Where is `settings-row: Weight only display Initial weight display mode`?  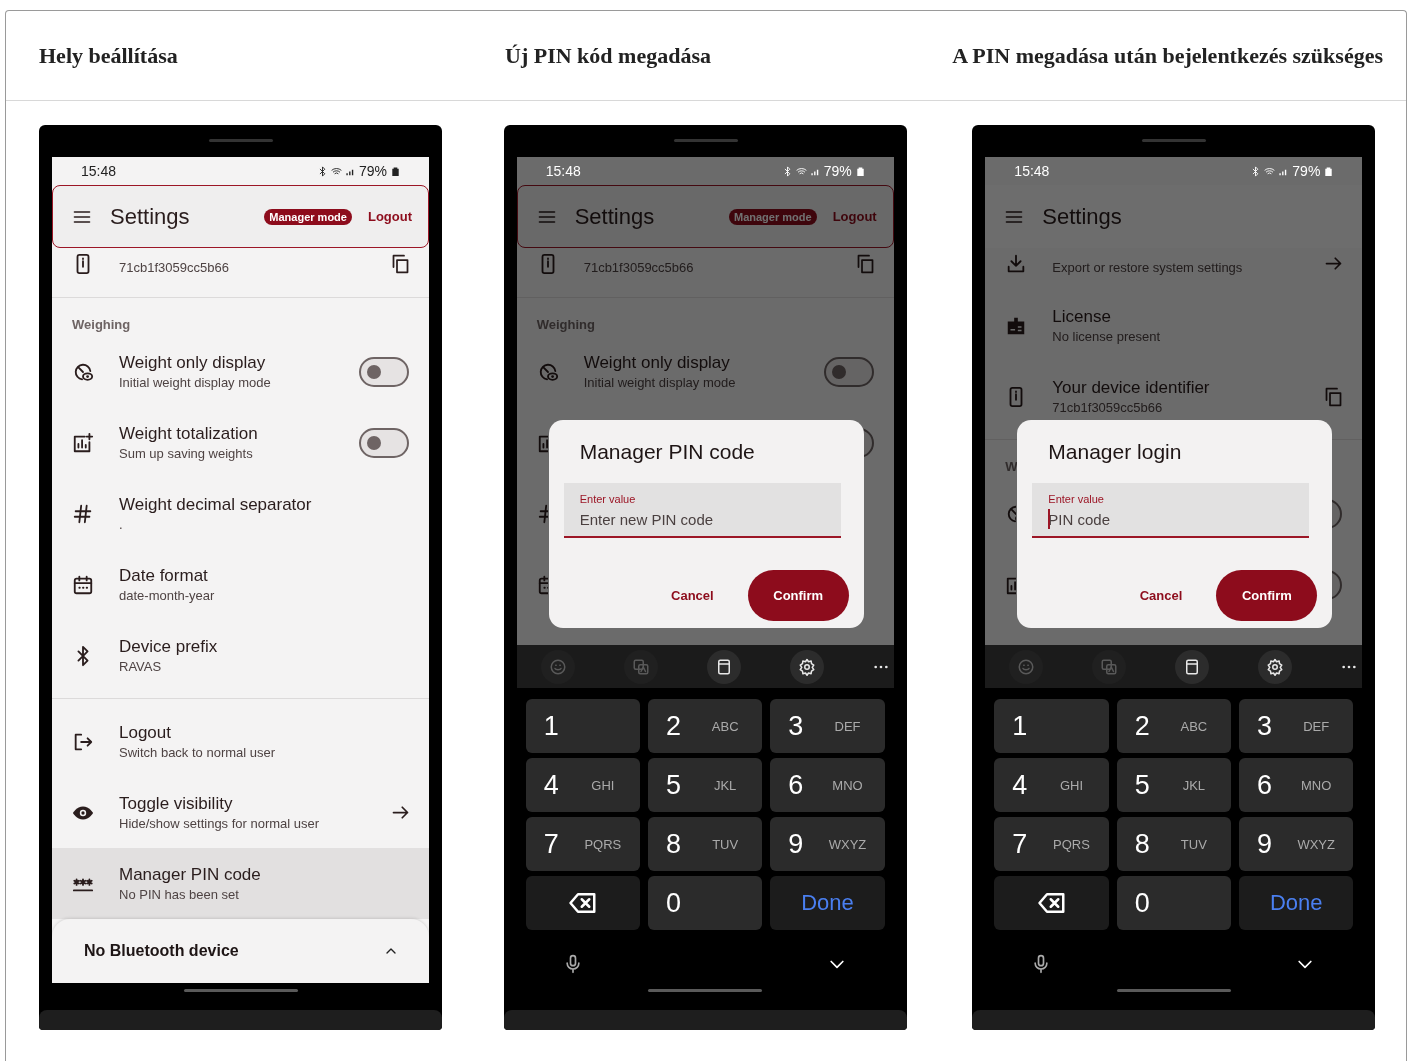
settings-row: Weight only display Initial weight display mode is located at coordinates (240, 371).